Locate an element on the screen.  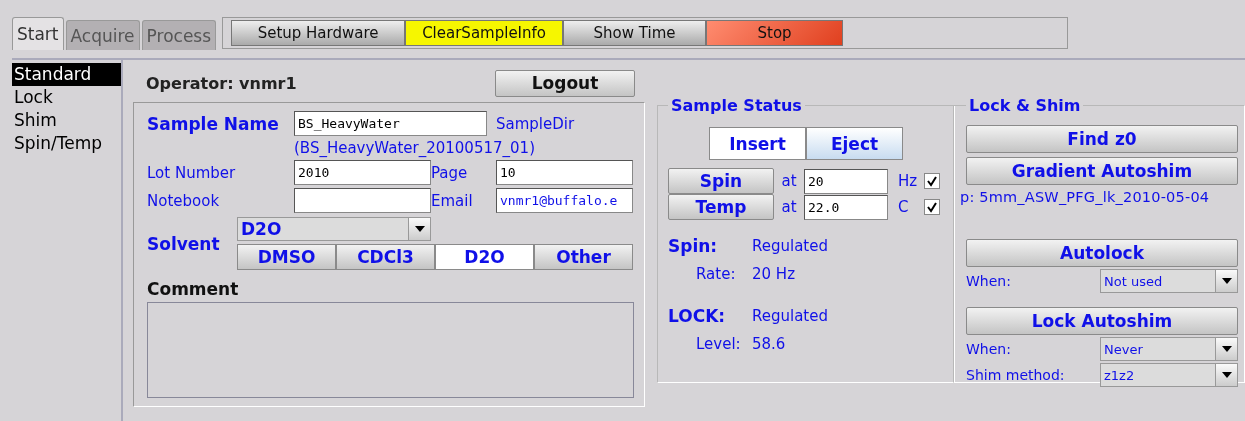
logout-button: Logout is located at coordinates (565, 83).